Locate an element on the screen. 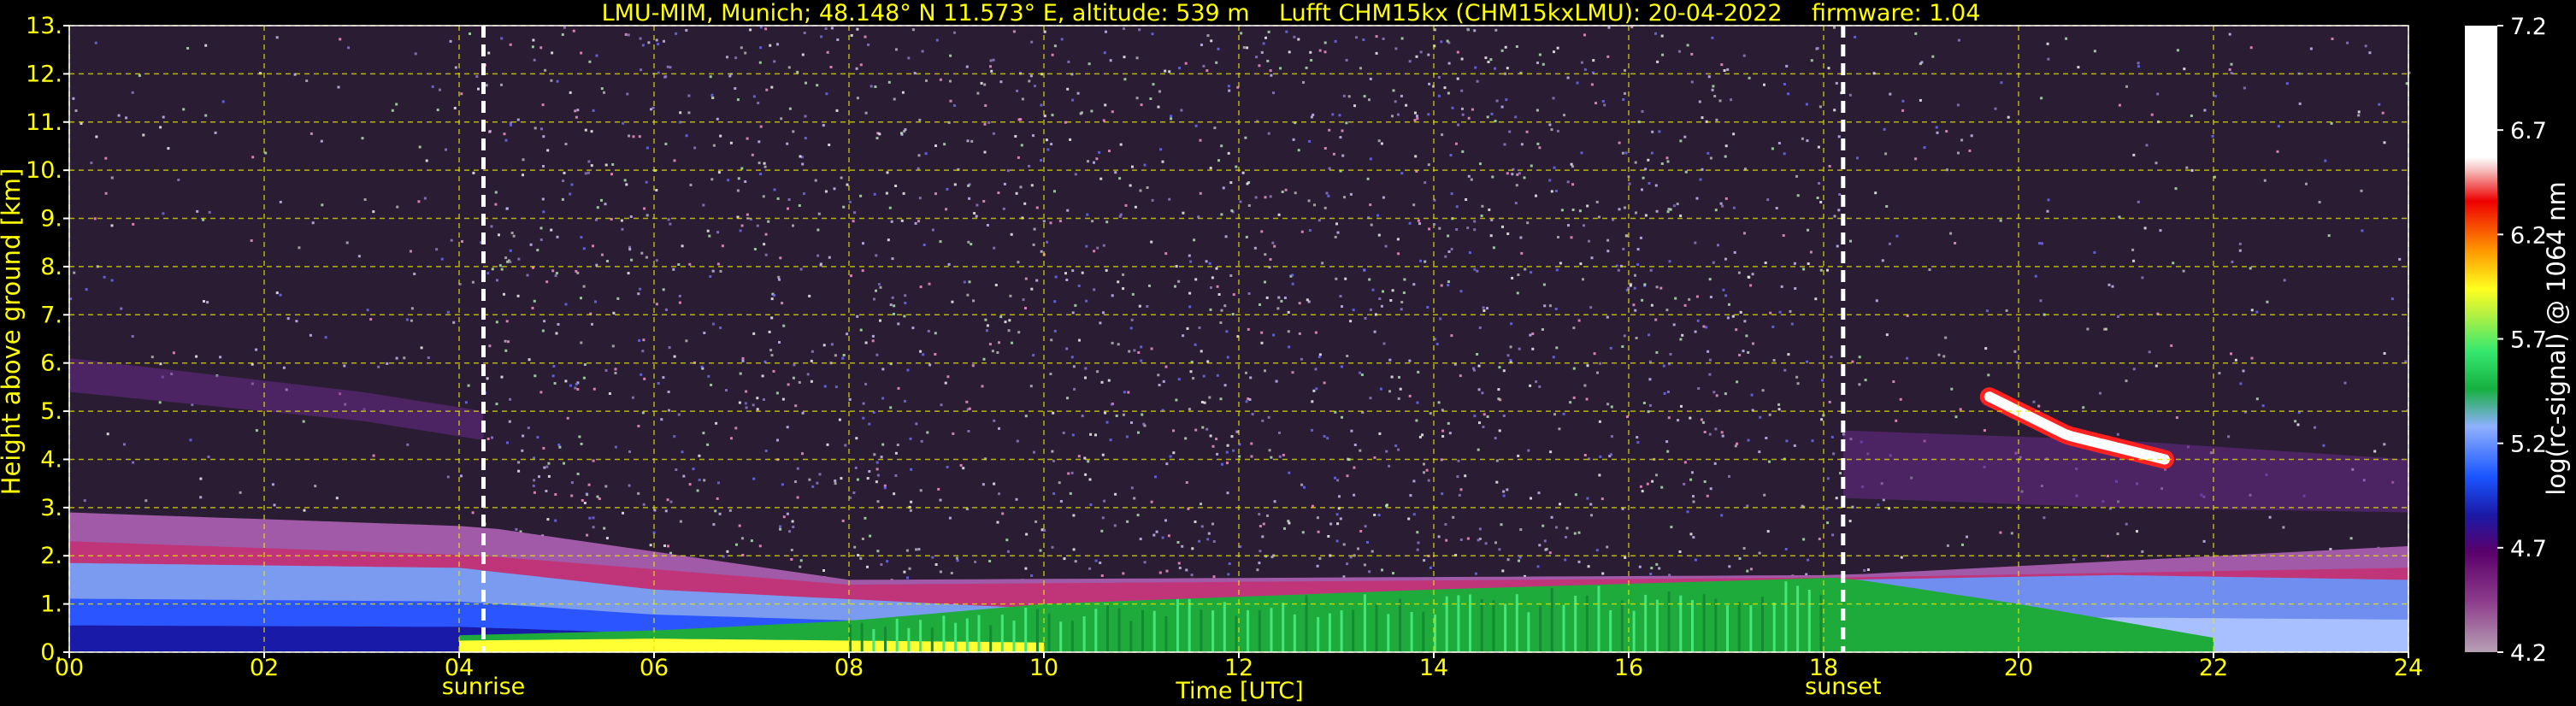 The image size is (2576, 706). y-tick-label: 6. is located at coordinates (51, 363).